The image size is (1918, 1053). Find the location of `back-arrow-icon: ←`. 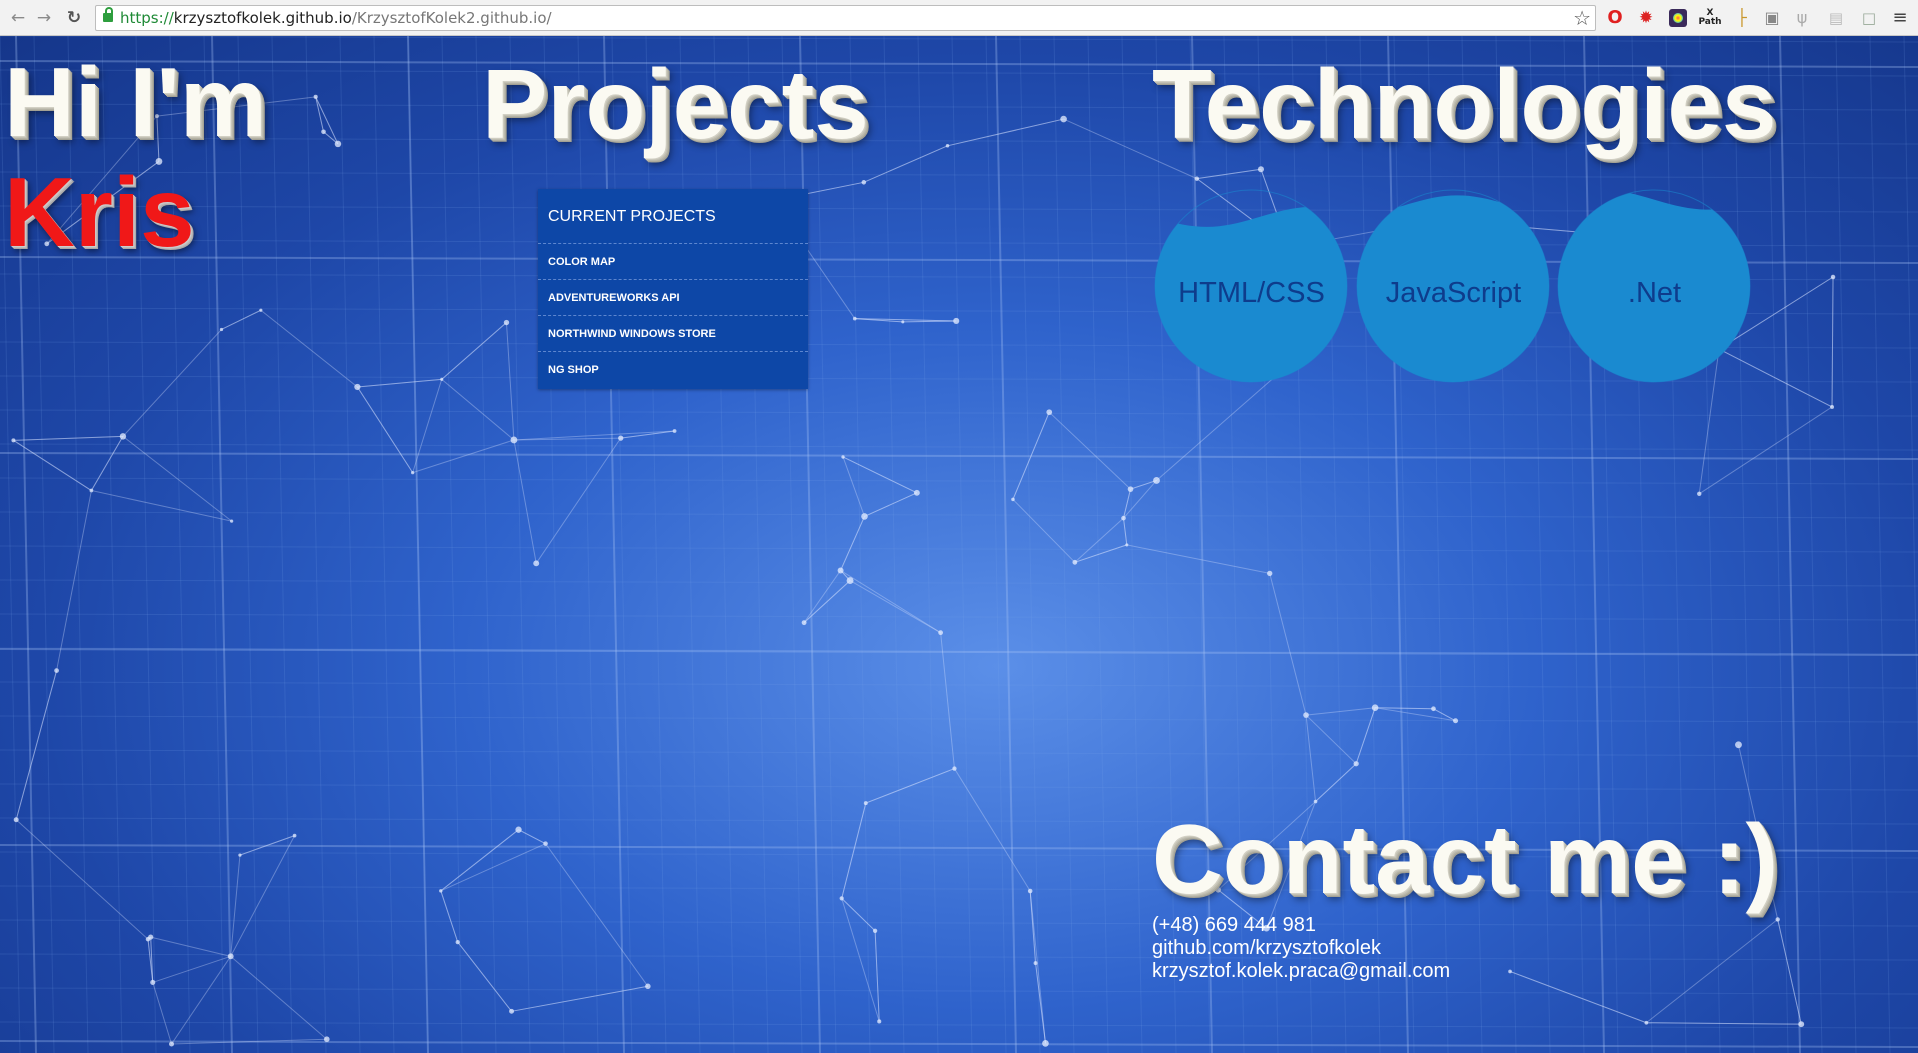

back-arrow-icon: ← is located at coordinates (18, 18).